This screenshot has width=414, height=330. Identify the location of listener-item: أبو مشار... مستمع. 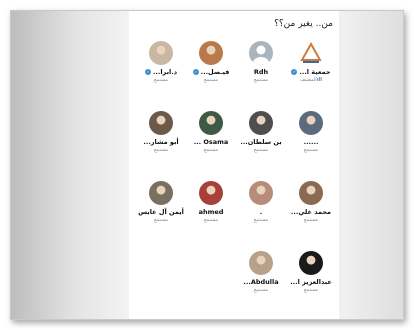
(161, 132).